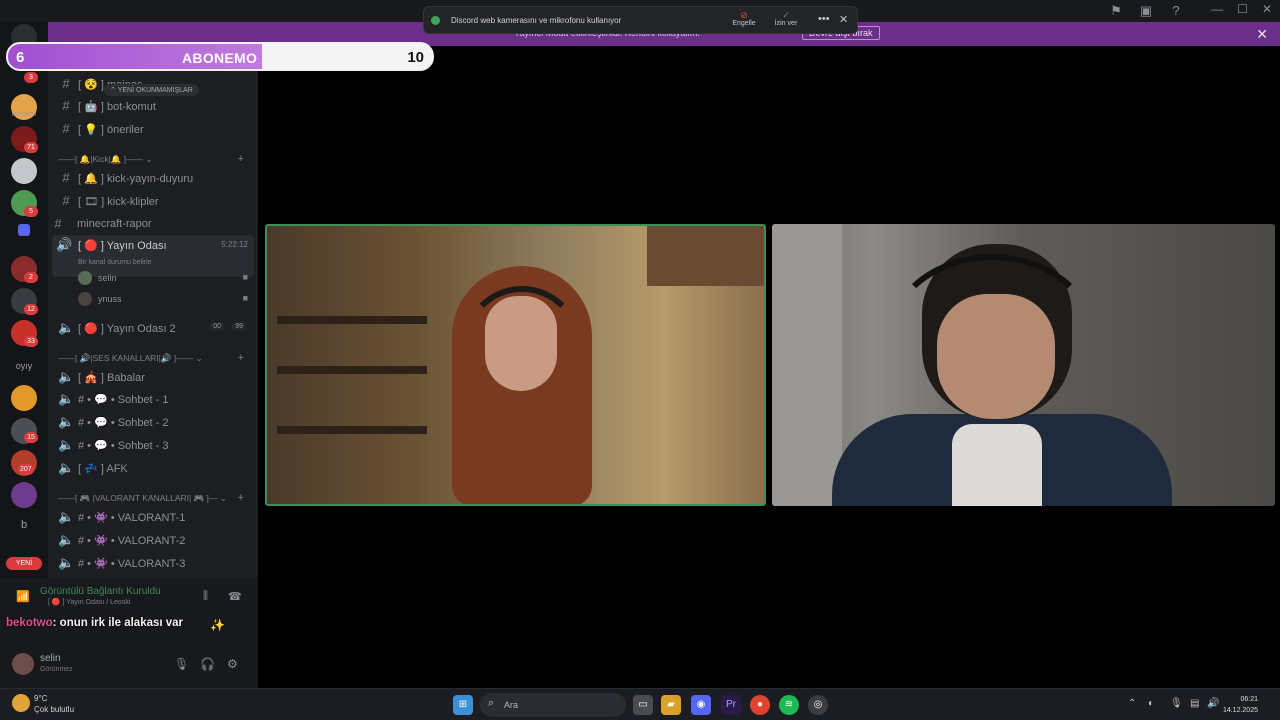 The height and width of the screenshot is (720, 1280). What do you see at coordinates (153, 178) in the screenshot?
I see `channel-item: # [ 🔔 ] kick-yayın-duyuru` at bounding box center [153, 178].